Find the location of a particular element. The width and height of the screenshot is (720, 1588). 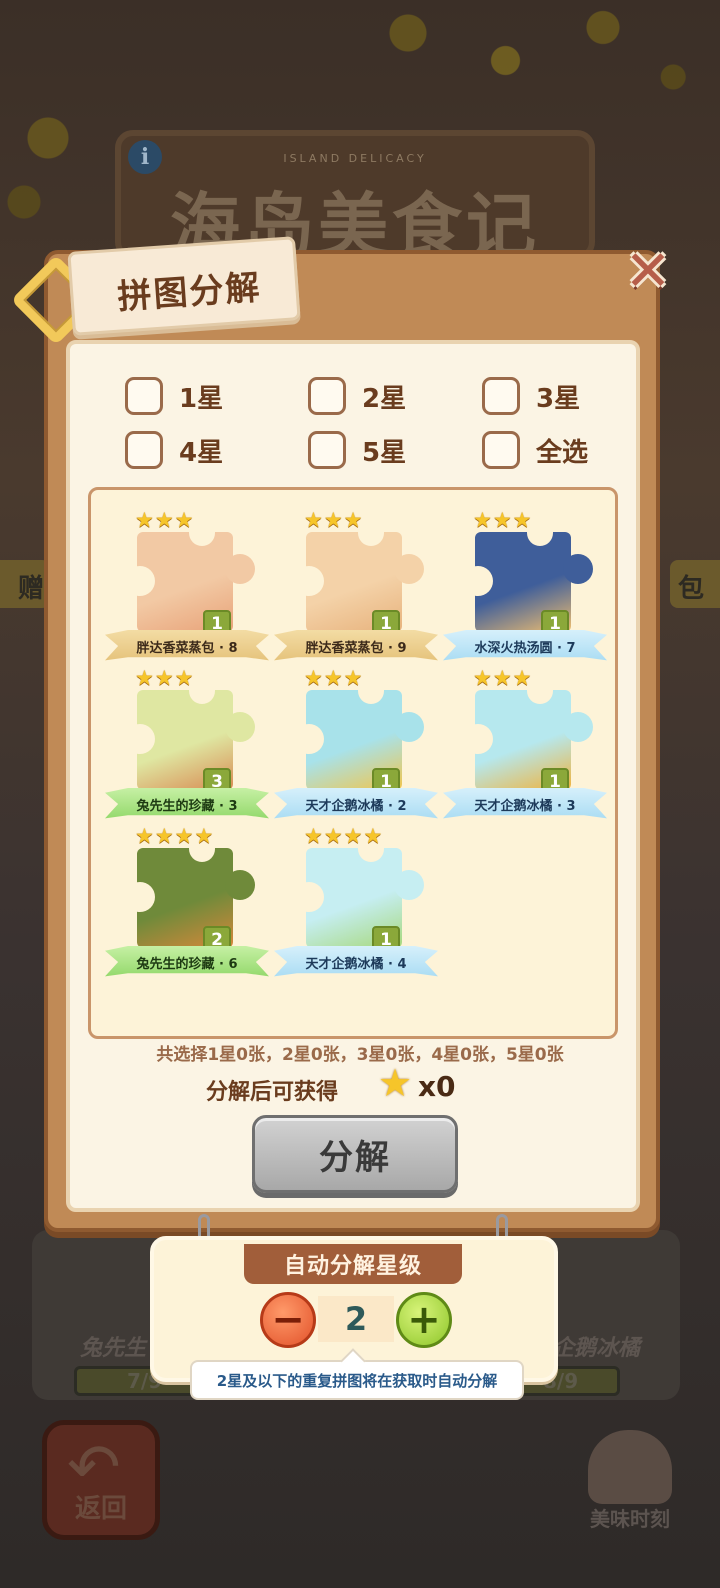

dialog-title: 拼图分解 is located at coordinates (189, 292).